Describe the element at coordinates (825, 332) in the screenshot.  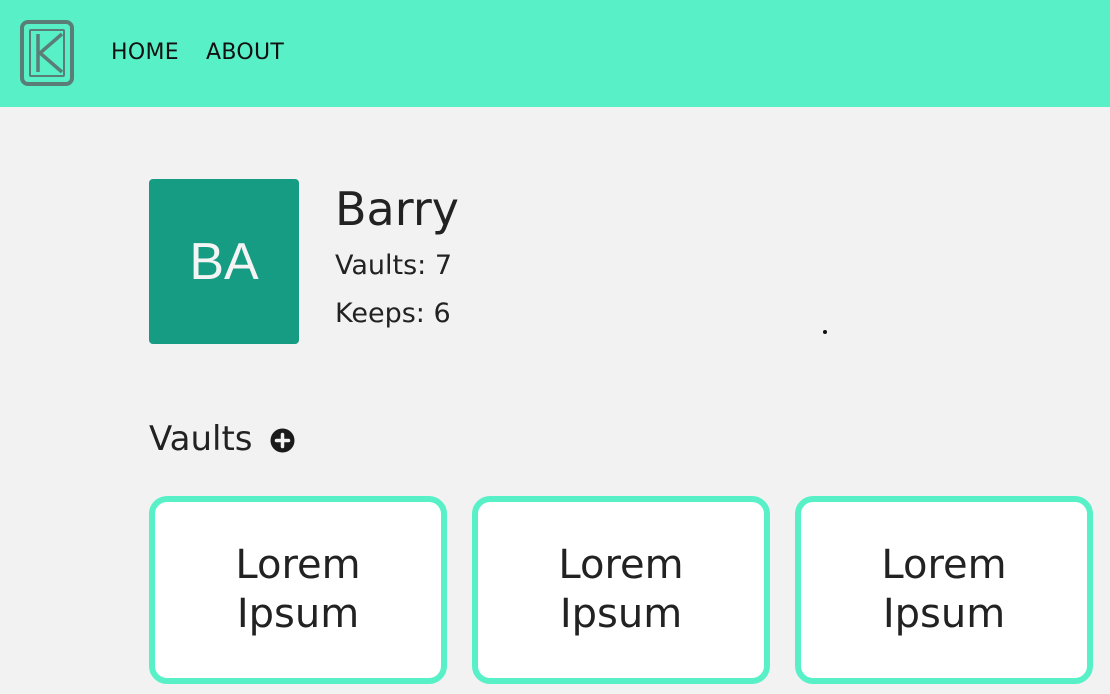
I see `stray-dot` at that location.